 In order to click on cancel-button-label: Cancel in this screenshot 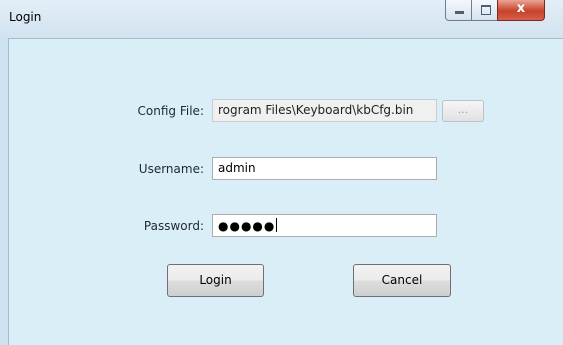, I will do `click(402, 280)`.